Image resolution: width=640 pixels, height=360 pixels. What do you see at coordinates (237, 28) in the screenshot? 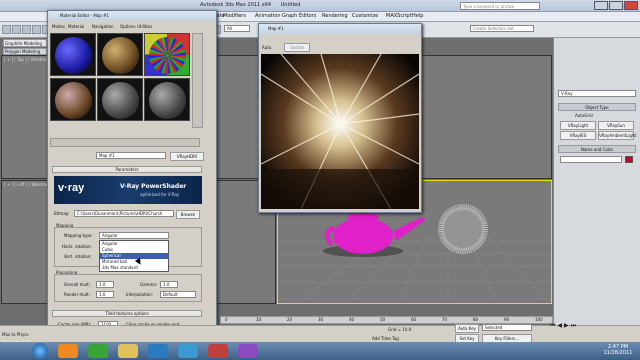
I see `selection-filter-dropdown: All` at bounding box center [237, 28].